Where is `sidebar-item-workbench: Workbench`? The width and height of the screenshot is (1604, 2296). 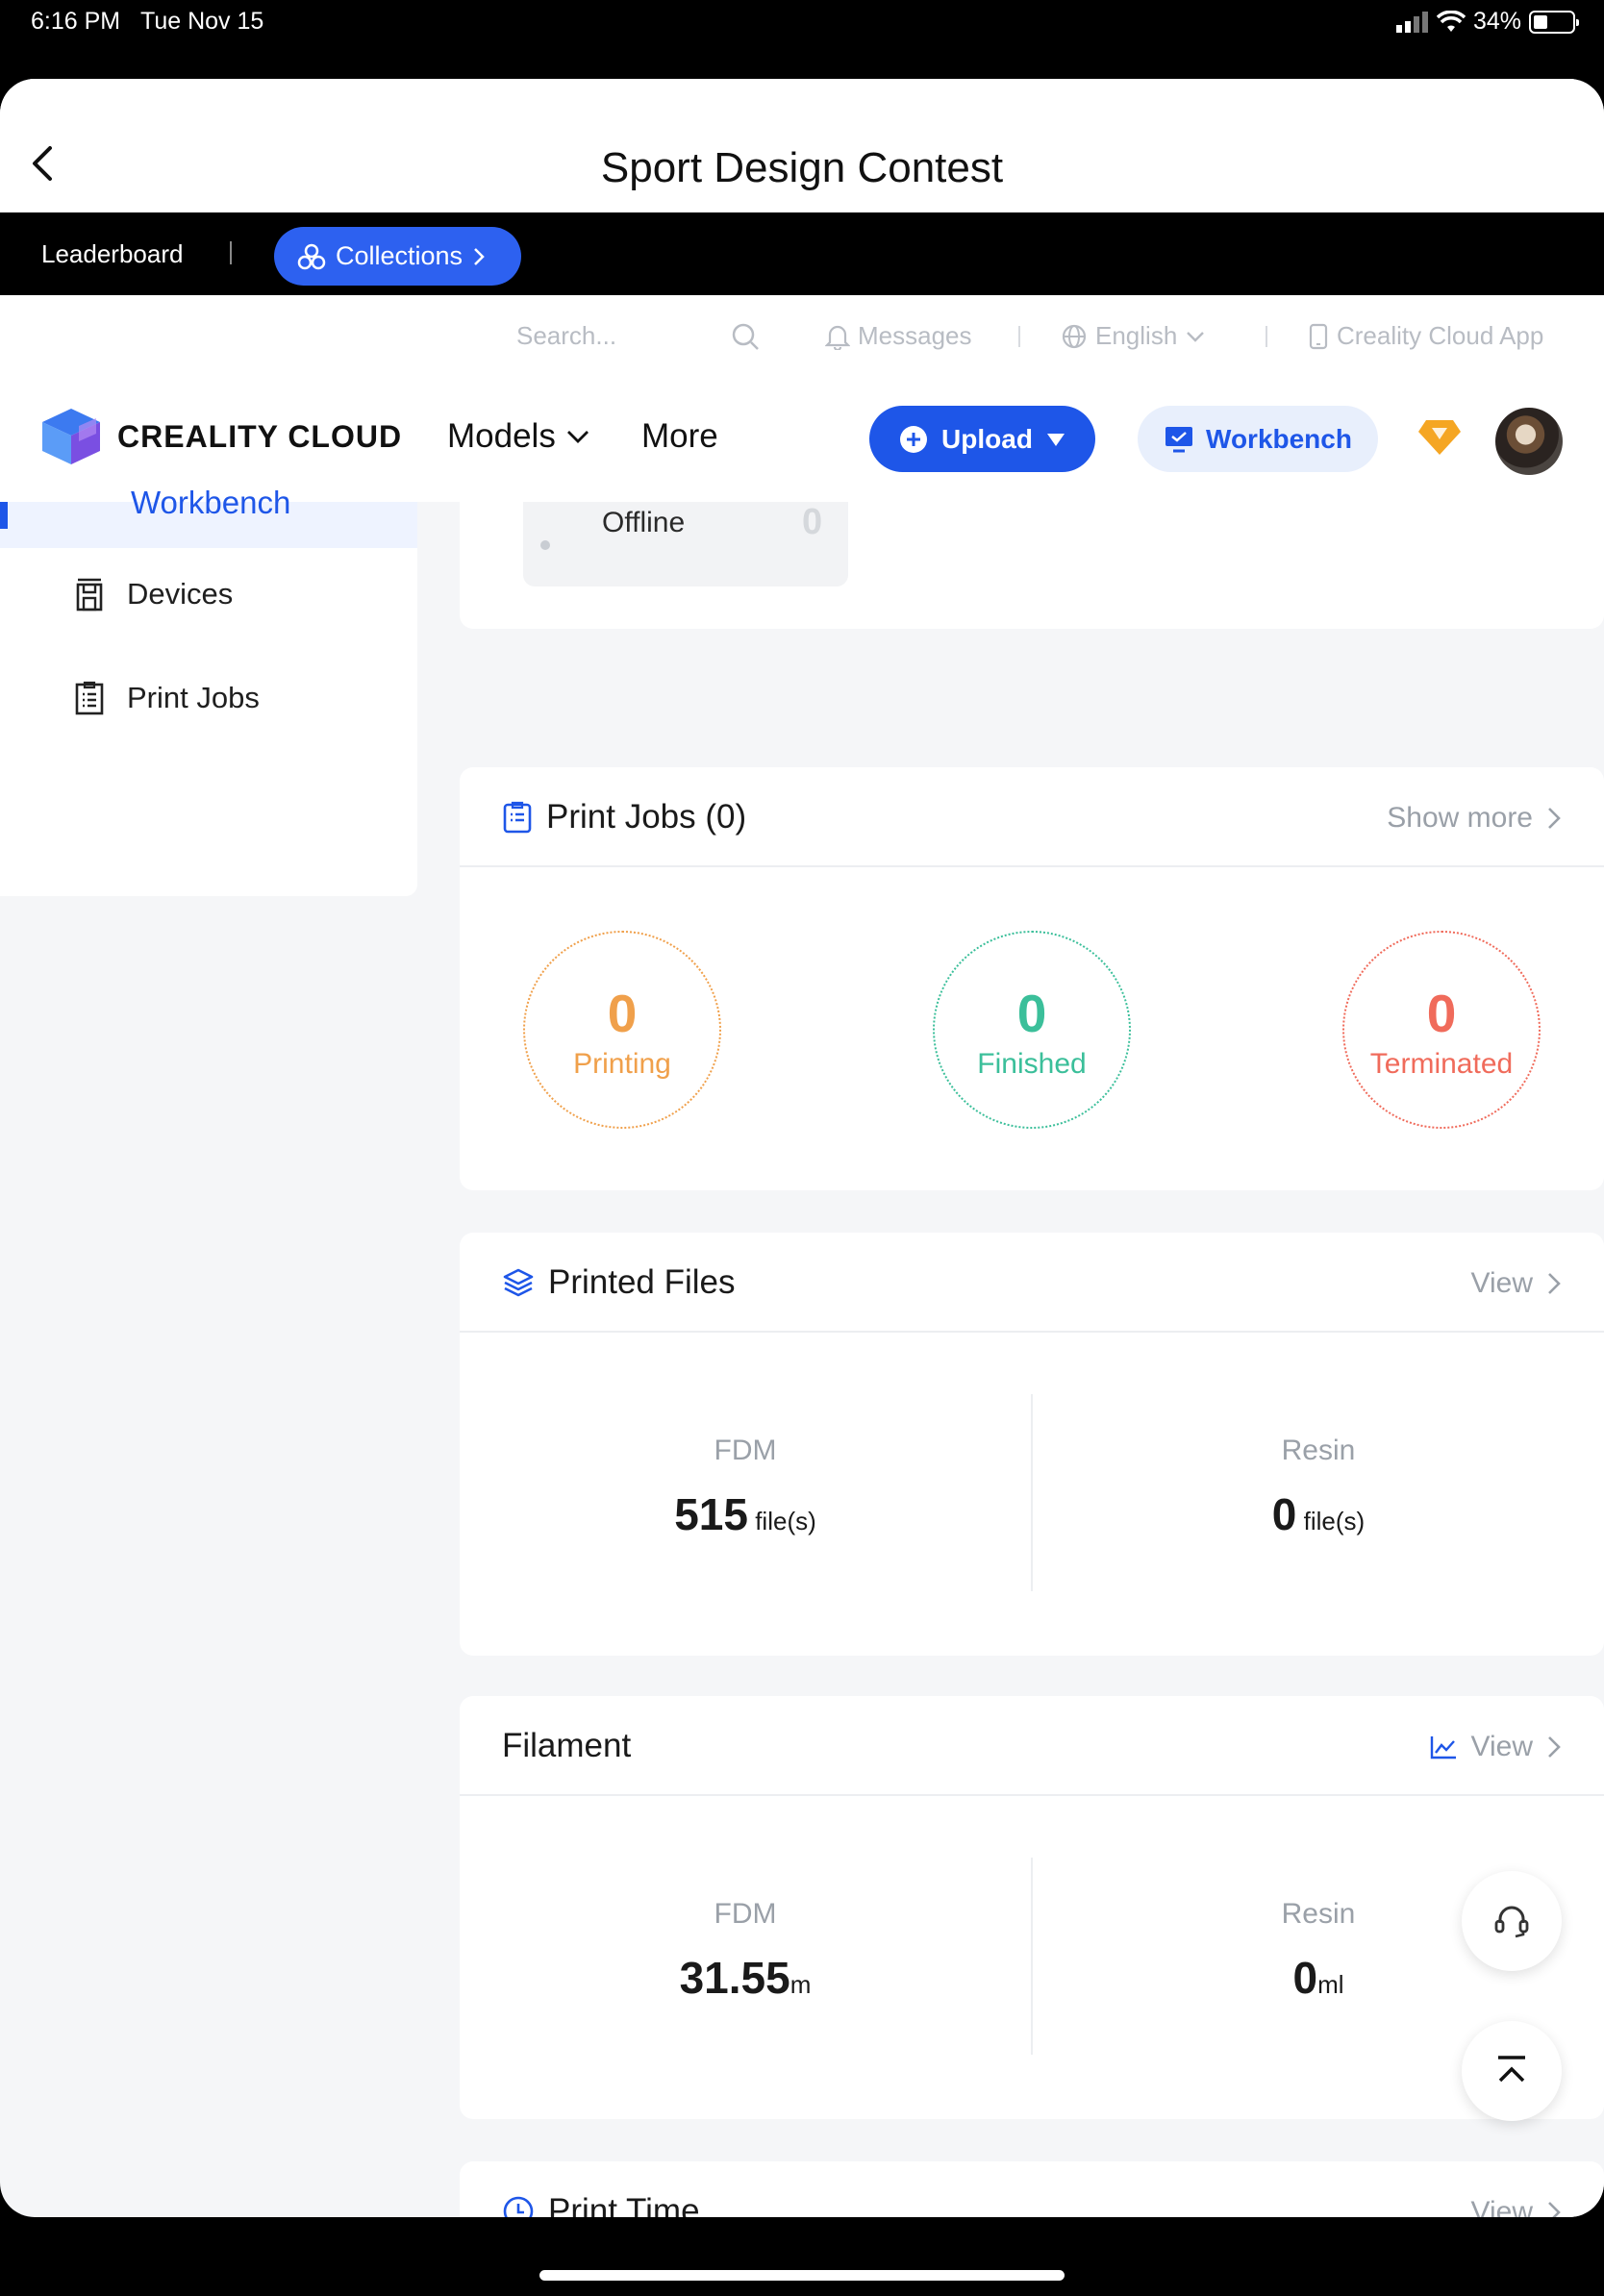
sidebar-item-workbench: Workbench is located at coordinates (208, 516).